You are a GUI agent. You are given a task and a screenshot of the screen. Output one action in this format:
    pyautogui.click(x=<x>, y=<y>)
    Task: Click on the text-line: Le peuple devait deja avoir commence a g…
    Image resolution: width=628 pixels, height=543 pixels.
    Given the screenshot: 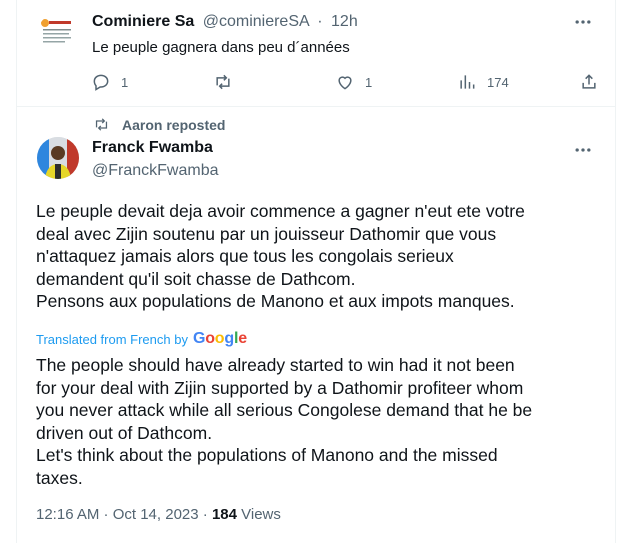 What is the action you would take?
    pyautogui.click(x=280, y=211)
    